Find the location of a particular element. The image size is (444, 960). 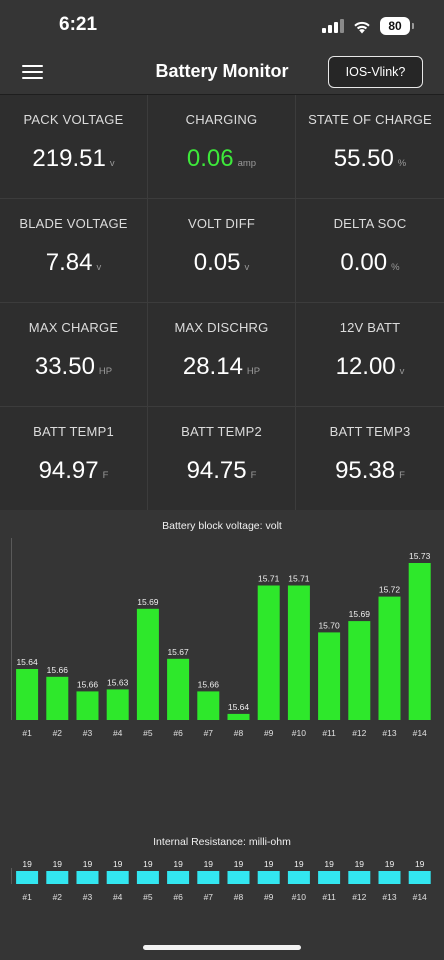

x-tick-label: #10 is located at coordinates (299, 897).